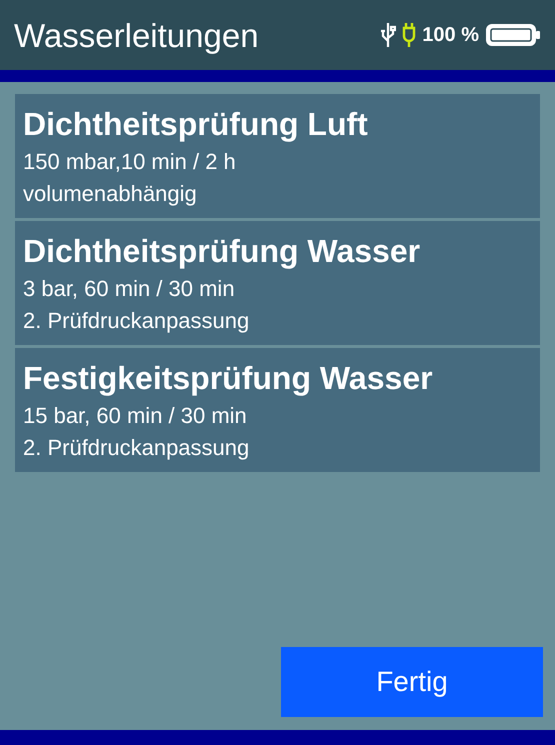  What do you see at coordinates (409, 35) in the screenshot?
I see `plug-icon` at bounding box center [409, 35].